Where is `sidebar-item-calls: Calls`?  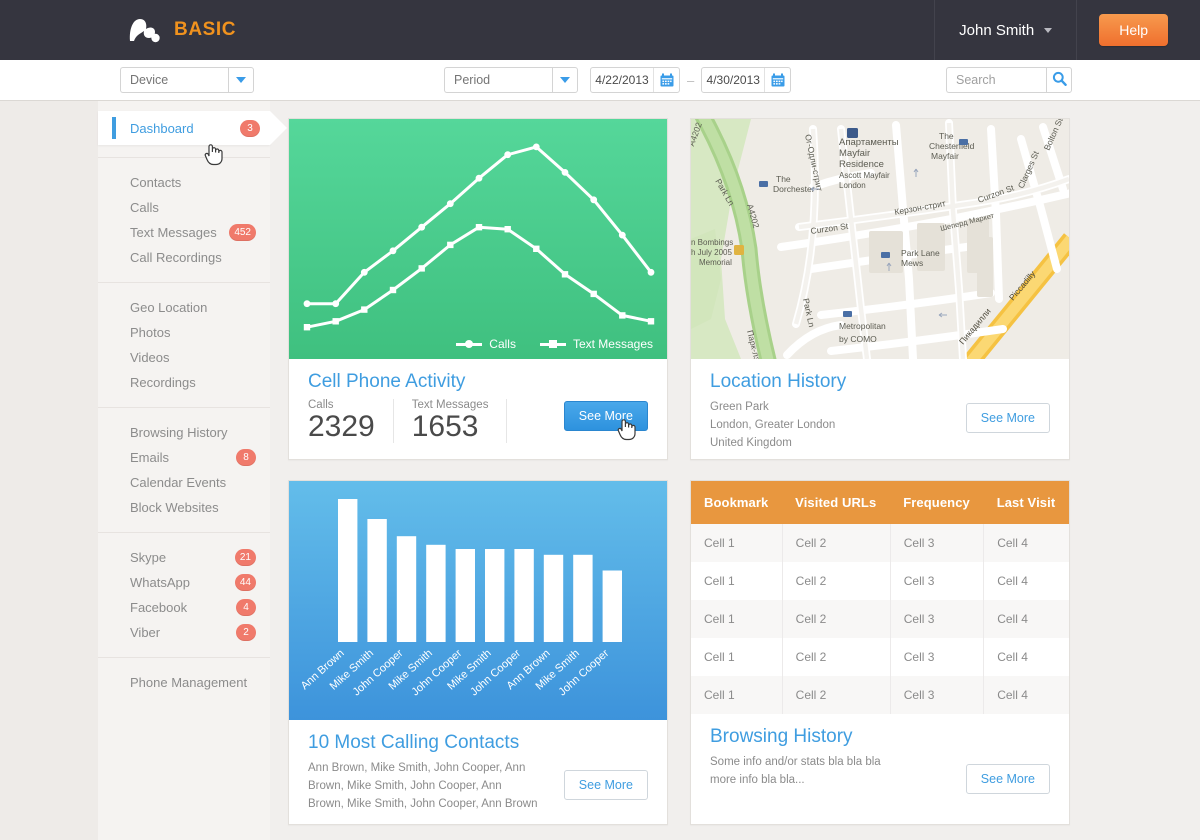 sidebar-item-calls: Calls is located at coordinates (184, 207).